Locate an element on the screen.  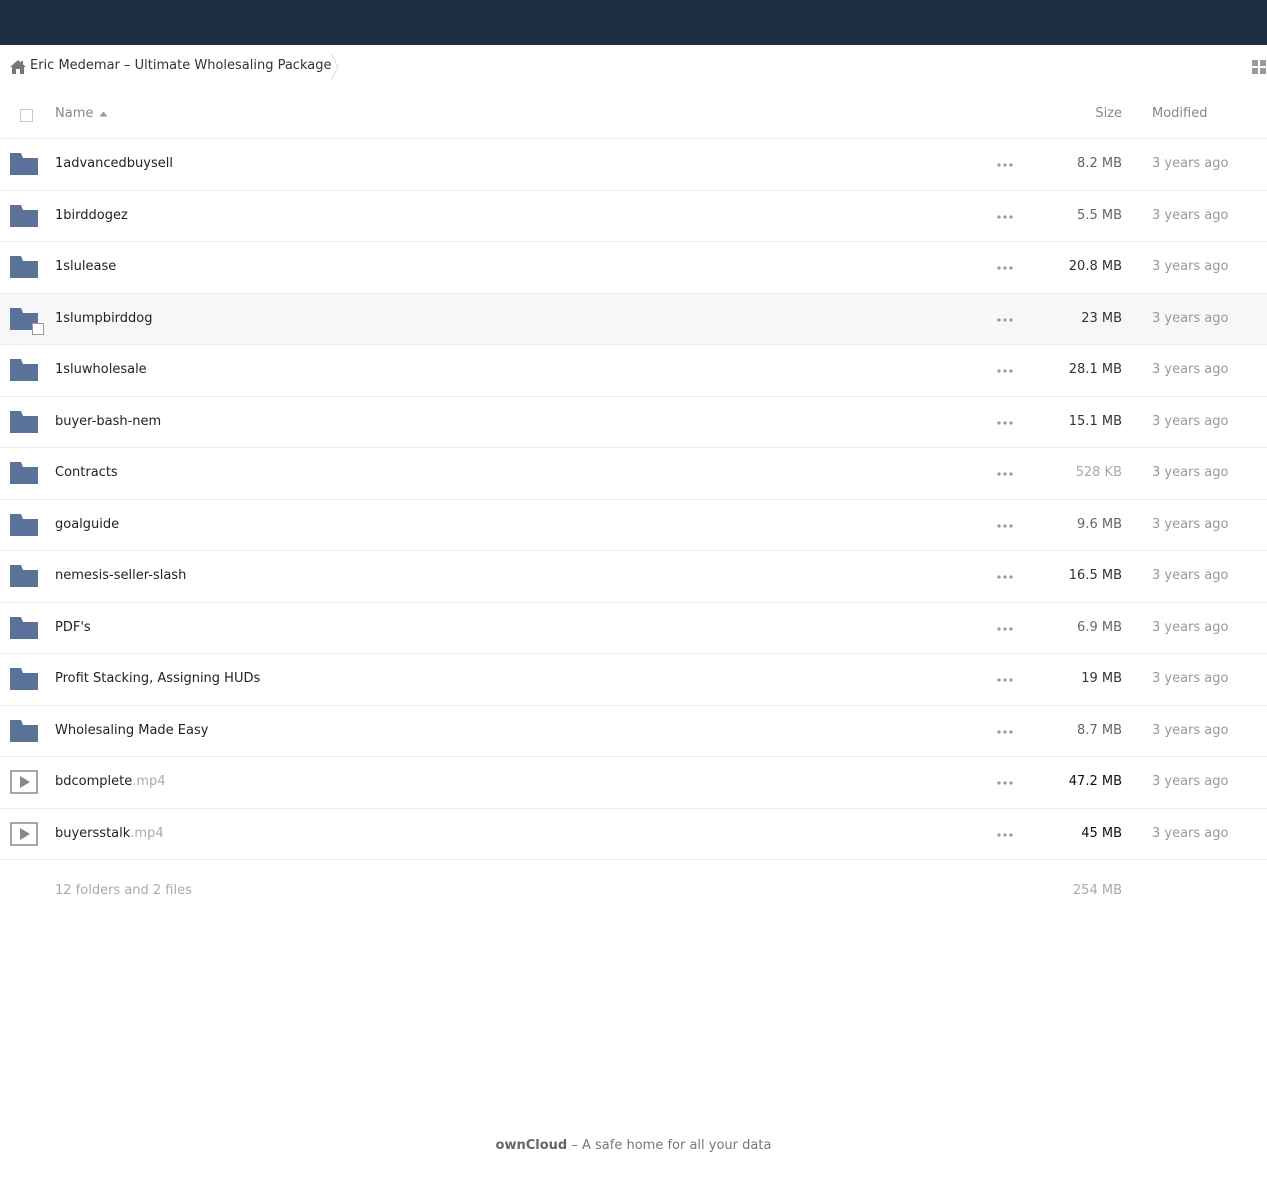
file-name: 1advancedbuysell is located at coordinates (114, 163).